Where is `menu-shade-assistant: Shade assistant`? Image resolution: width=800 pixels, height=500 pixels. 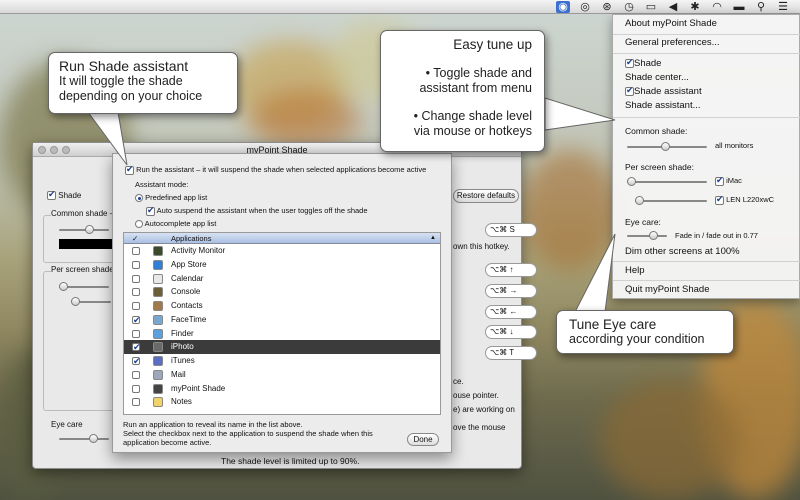
menu-shade-assistant: Shade assistant is located at coordinates (663, 91).